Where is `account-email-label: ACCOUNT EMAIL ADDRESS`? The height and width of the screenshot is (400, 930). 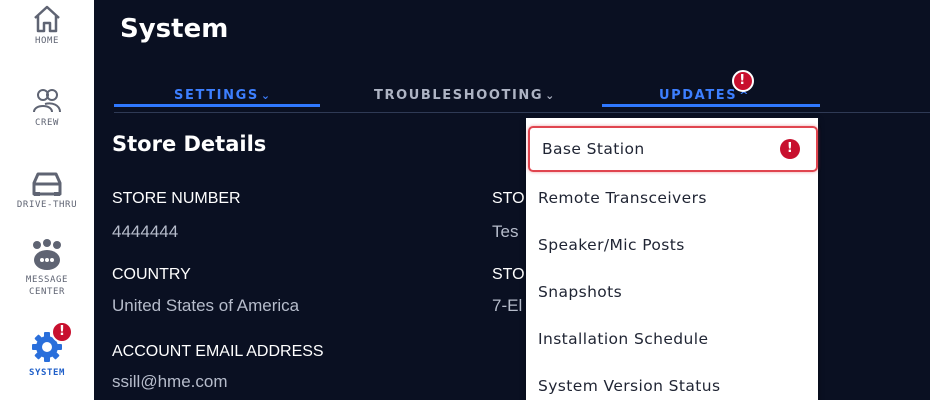
account-email-label: ACCOUNT EMAIL ADDRESS is located at coordinates (218, 351).